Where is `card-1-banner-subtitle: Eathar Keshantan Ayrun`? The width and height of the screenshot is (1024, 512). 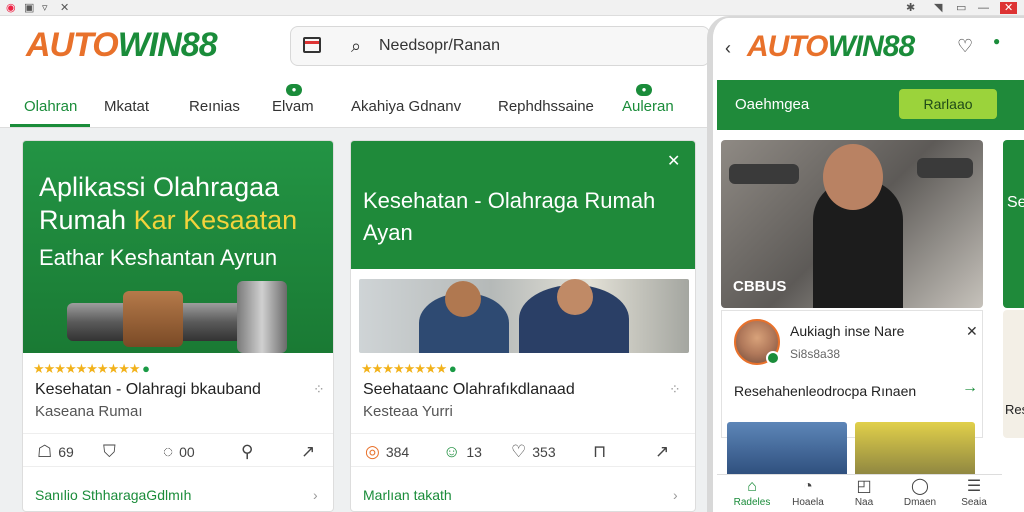 card-1-banner-subtitle: Eathar Keshantan Ayrun is located at coordinates (158, 257).